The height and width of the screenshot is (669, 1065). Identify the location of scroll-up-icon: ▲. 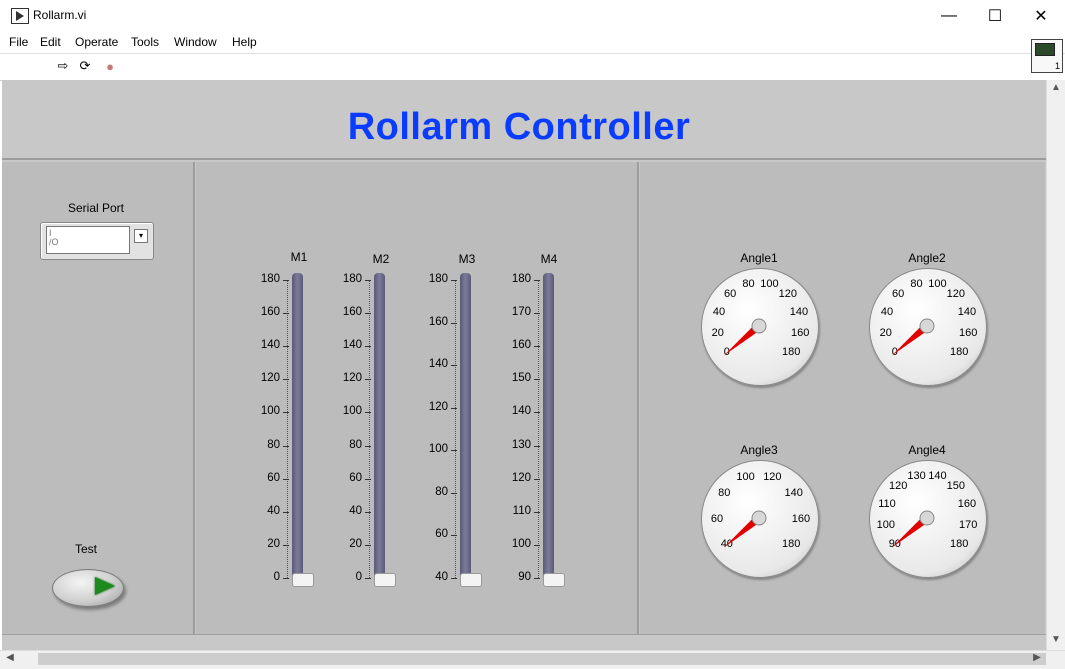
(1056, 87).